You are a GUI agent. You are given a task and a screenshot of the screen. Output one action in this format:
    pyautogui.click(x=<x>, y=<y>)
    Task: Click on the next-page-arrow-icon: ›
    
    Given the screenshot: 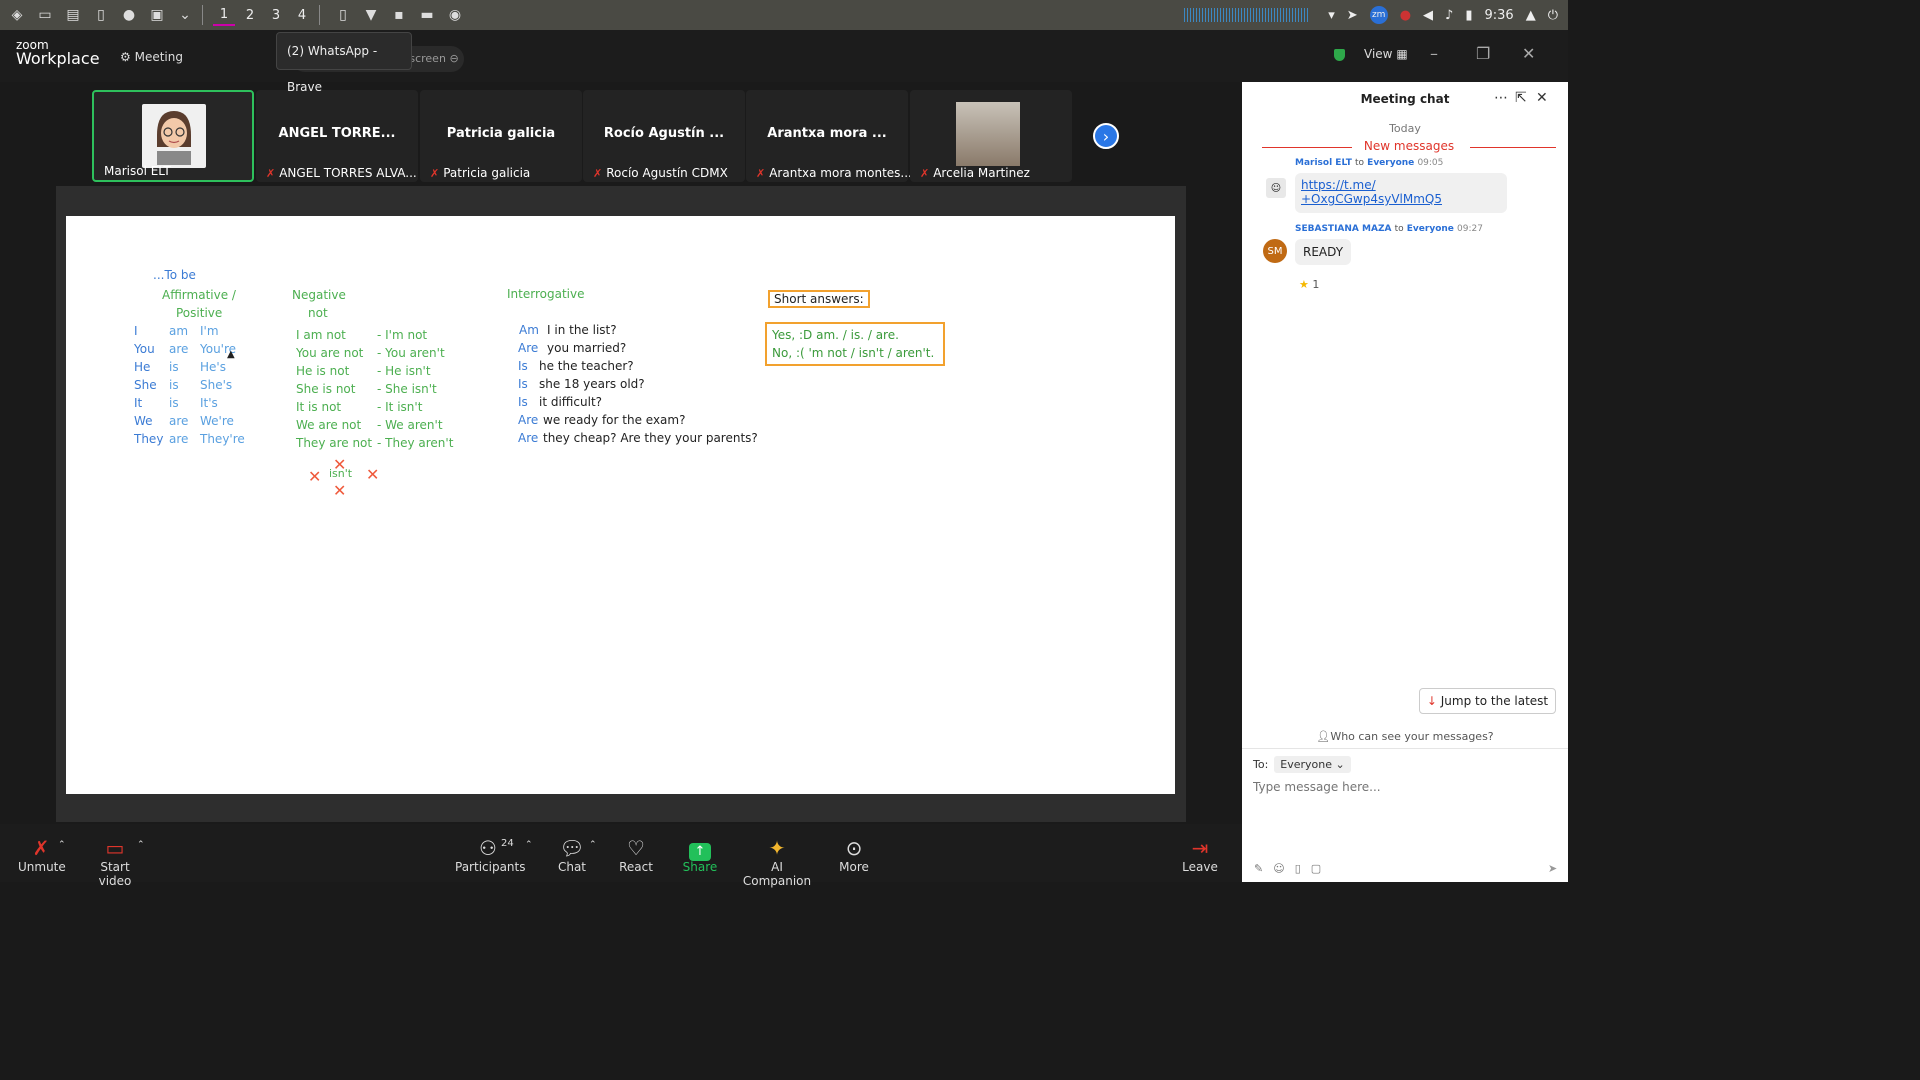 What is the action you would take?
    pyautogui.click(x=1106, y=136)
    